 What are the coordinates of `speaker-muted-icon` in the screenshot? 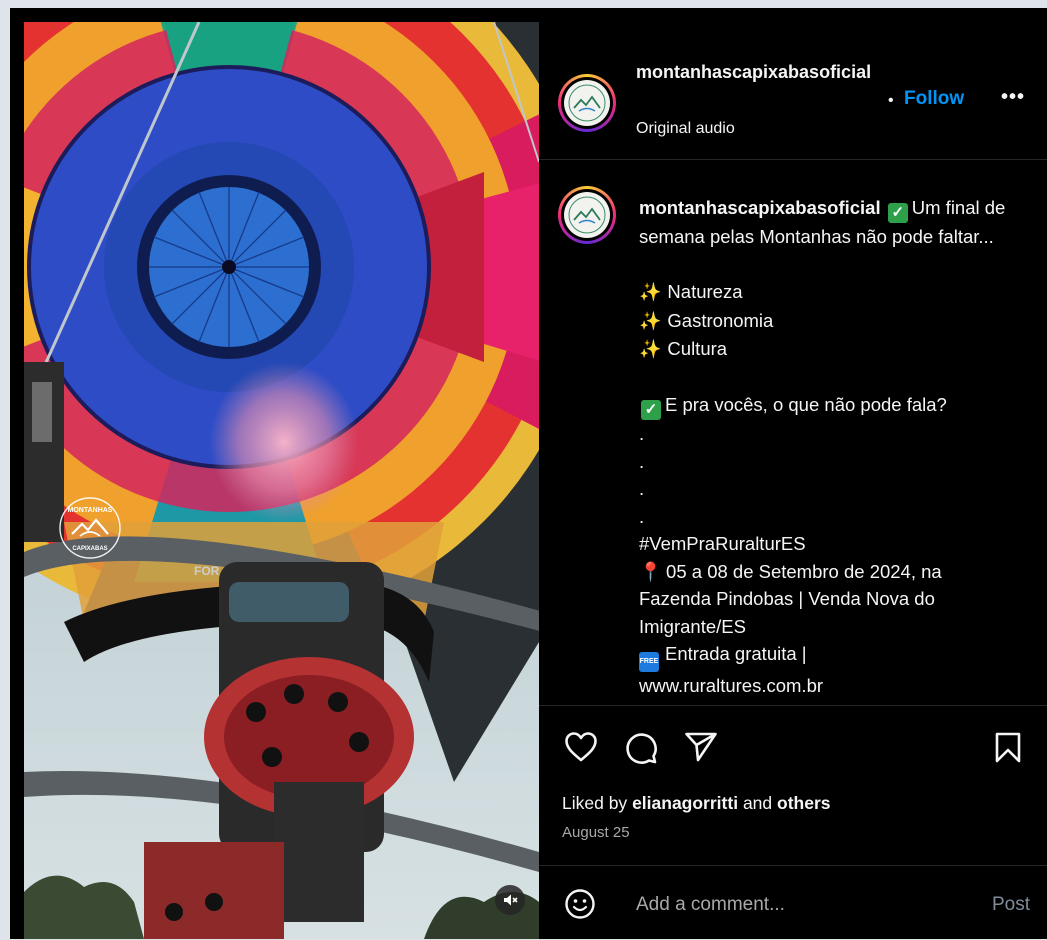 It's located at (511, 900).